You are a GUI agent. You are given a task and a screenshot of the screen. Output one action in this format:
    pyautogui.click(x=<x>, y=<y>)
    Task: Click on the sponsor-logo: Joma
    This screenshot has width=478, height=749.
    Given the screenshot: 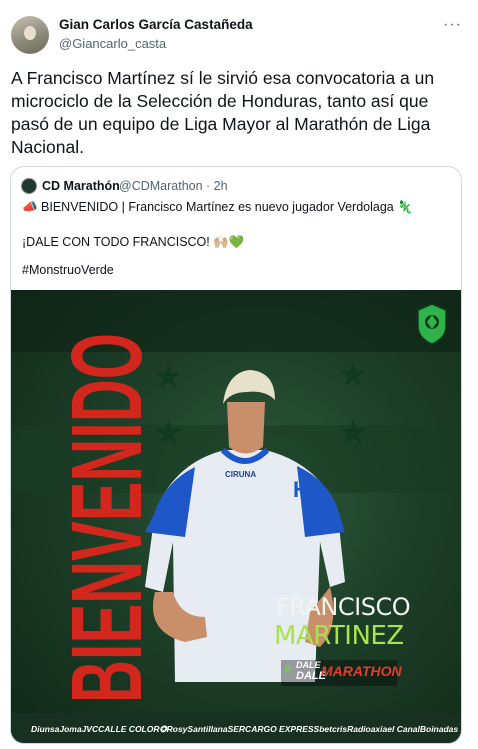 What is the action you would take?
    pyautogui.click(x=70, y=729)
    